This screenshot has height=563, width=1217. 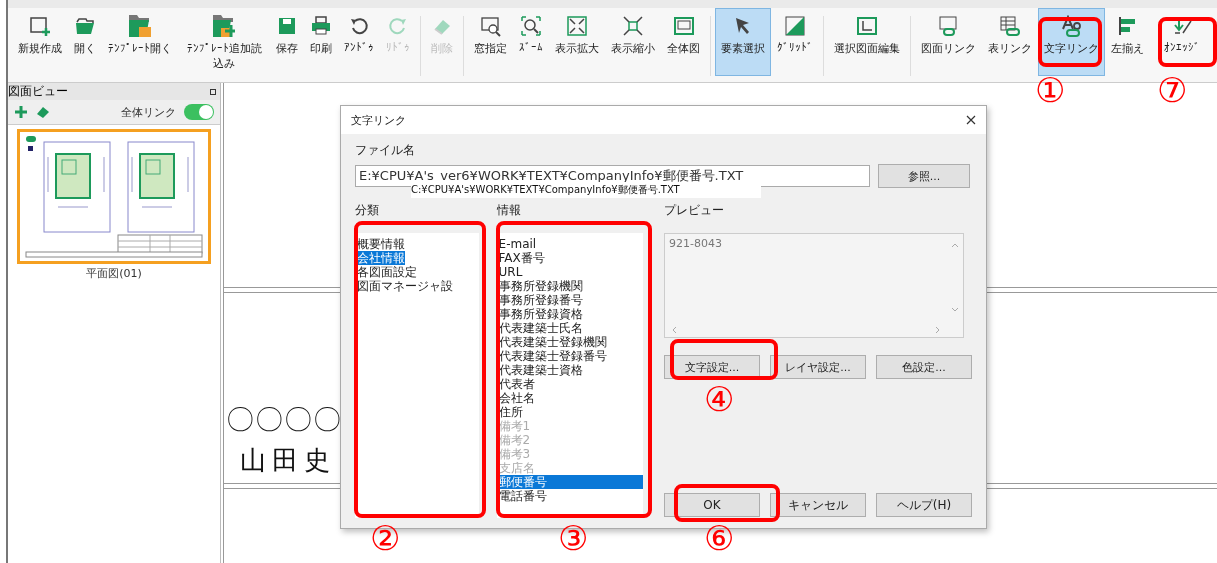 What do you see at coordinates (694, 210) in the screenshot?
I see `preview-label: プレビュー` at bounding box center [694, 210].